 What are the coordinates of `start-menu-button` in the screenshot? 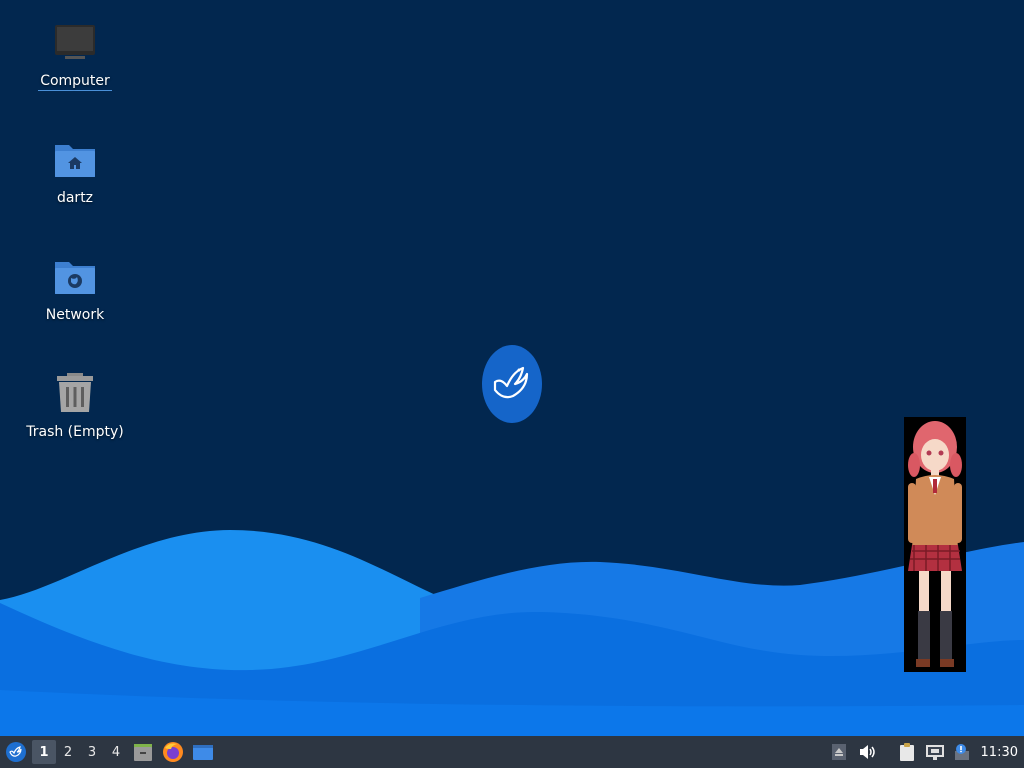 It's located at (16, 752).